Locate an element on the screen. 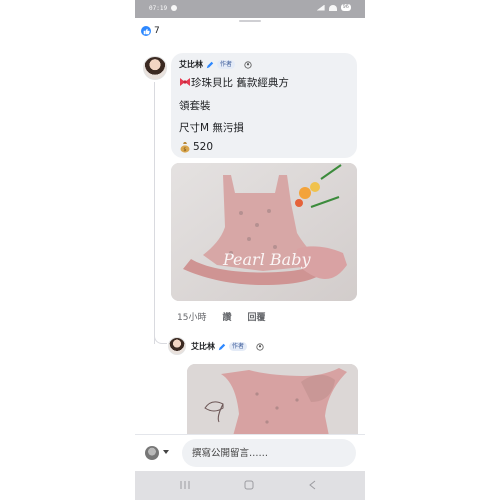  commenter-avatar is located at coordinates (152, 453).